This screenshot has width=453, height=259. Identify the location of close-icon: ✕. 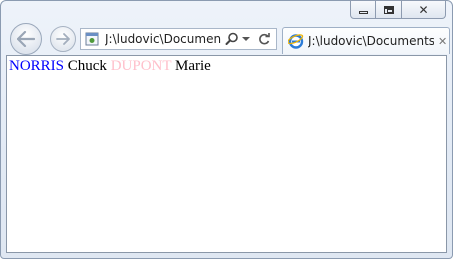
(423, 9).